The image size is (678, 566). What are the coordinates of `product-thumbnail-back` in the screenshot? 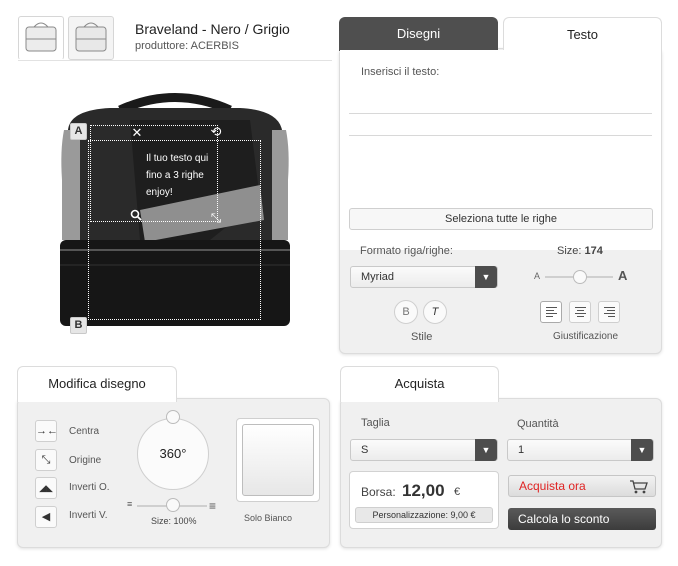 It's located at (91, 38).